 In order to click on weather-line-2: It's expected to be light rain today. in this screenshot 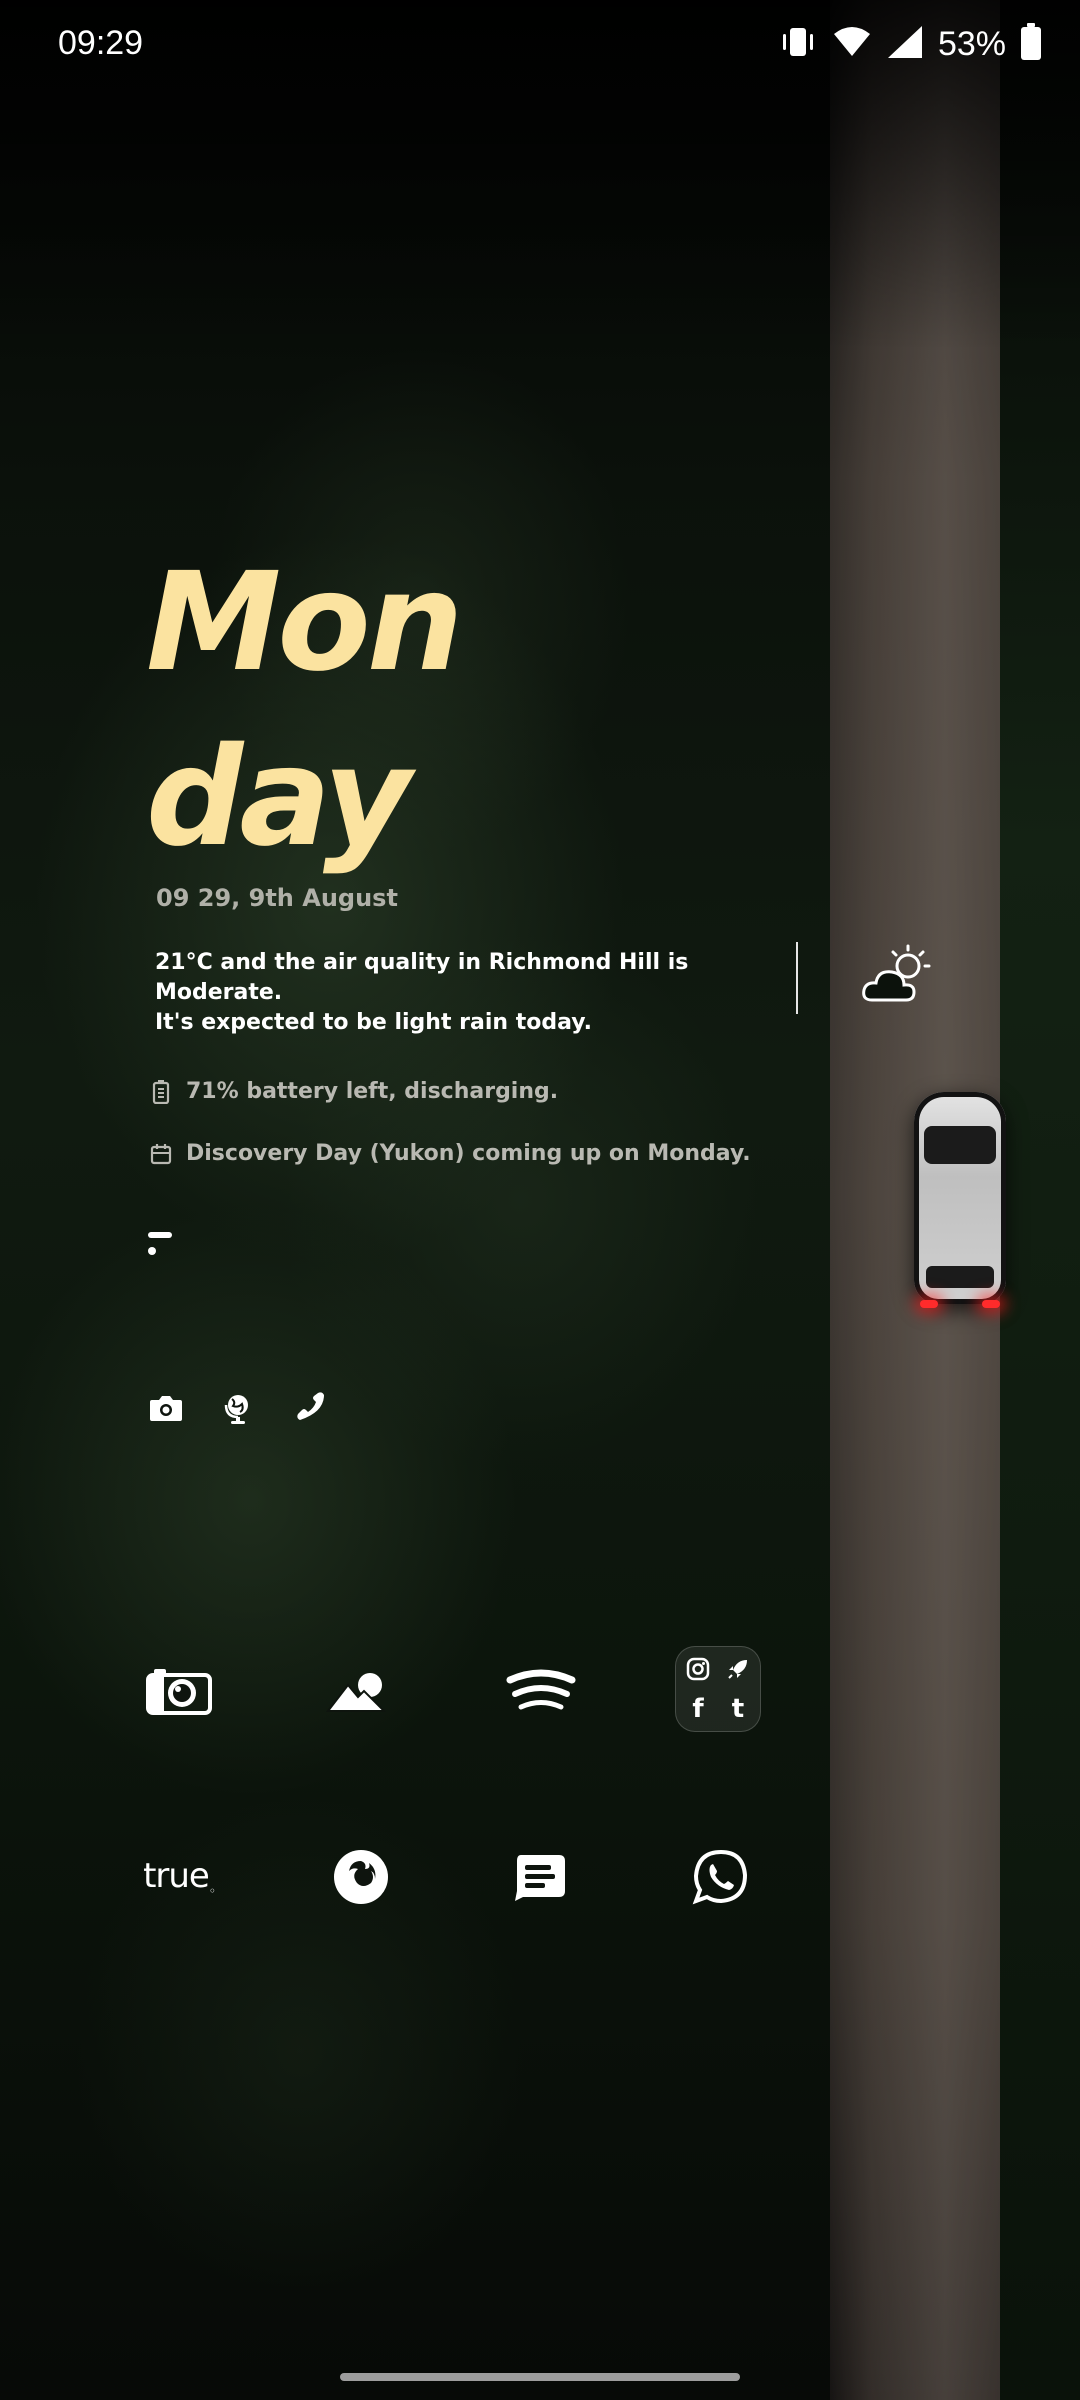, I will do `click(373, 1022)`.